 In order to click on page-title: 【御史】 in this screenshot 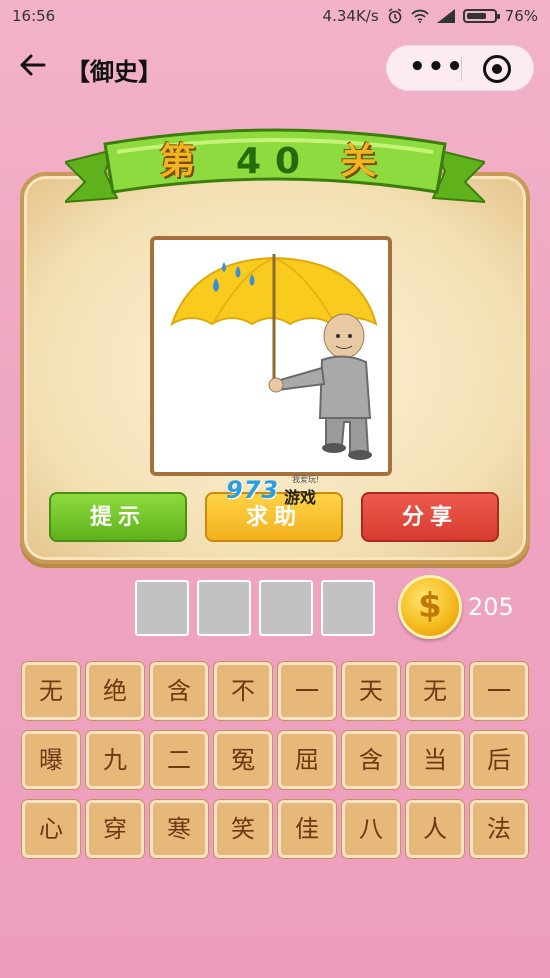, I will do `click(114, 72)`.